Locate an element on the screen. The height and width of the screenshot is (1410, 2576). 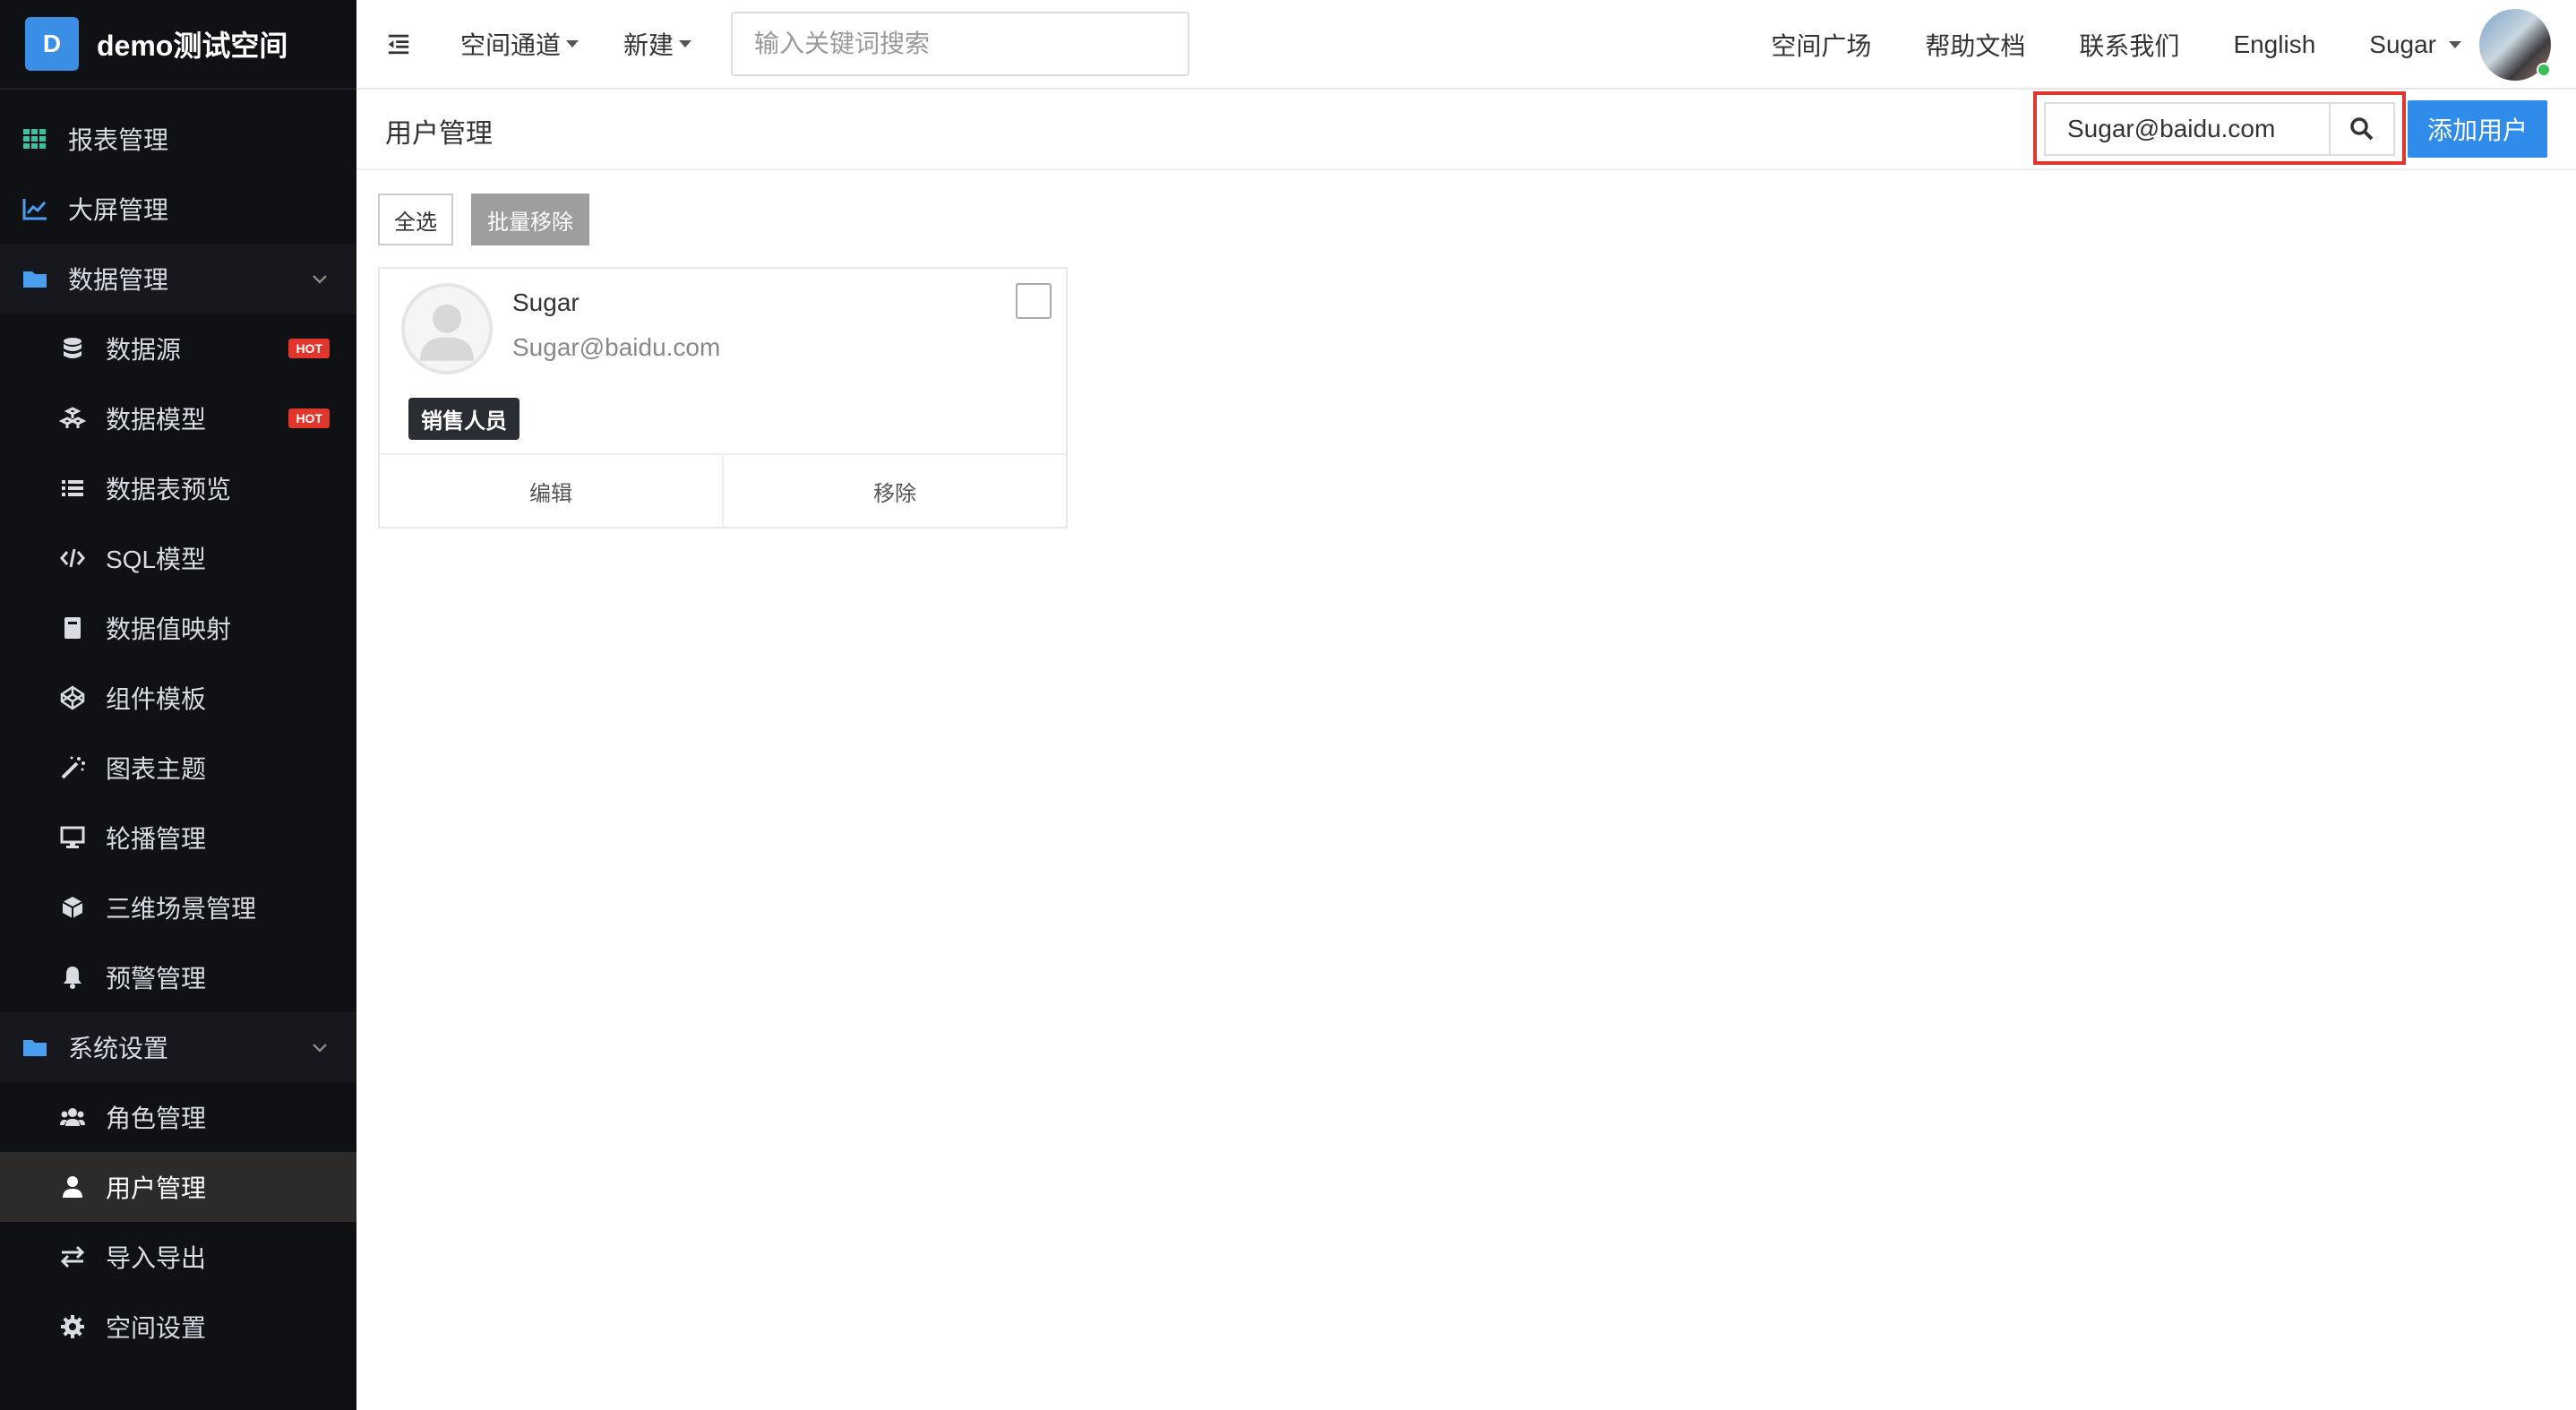
sidebar-group-settings: 系统设置 is located at coordinates (178, 1047).